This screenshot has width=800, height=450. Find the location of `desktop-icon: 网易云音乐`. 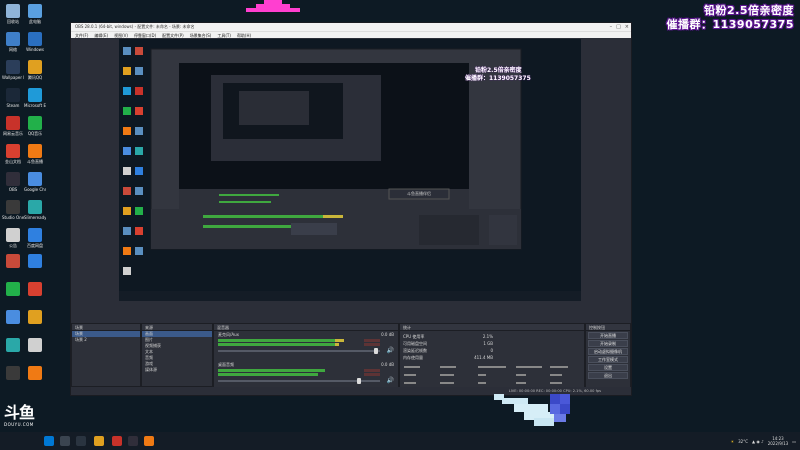

desktop-icon: 网易云音乐 is located at coordinates (13, 126).